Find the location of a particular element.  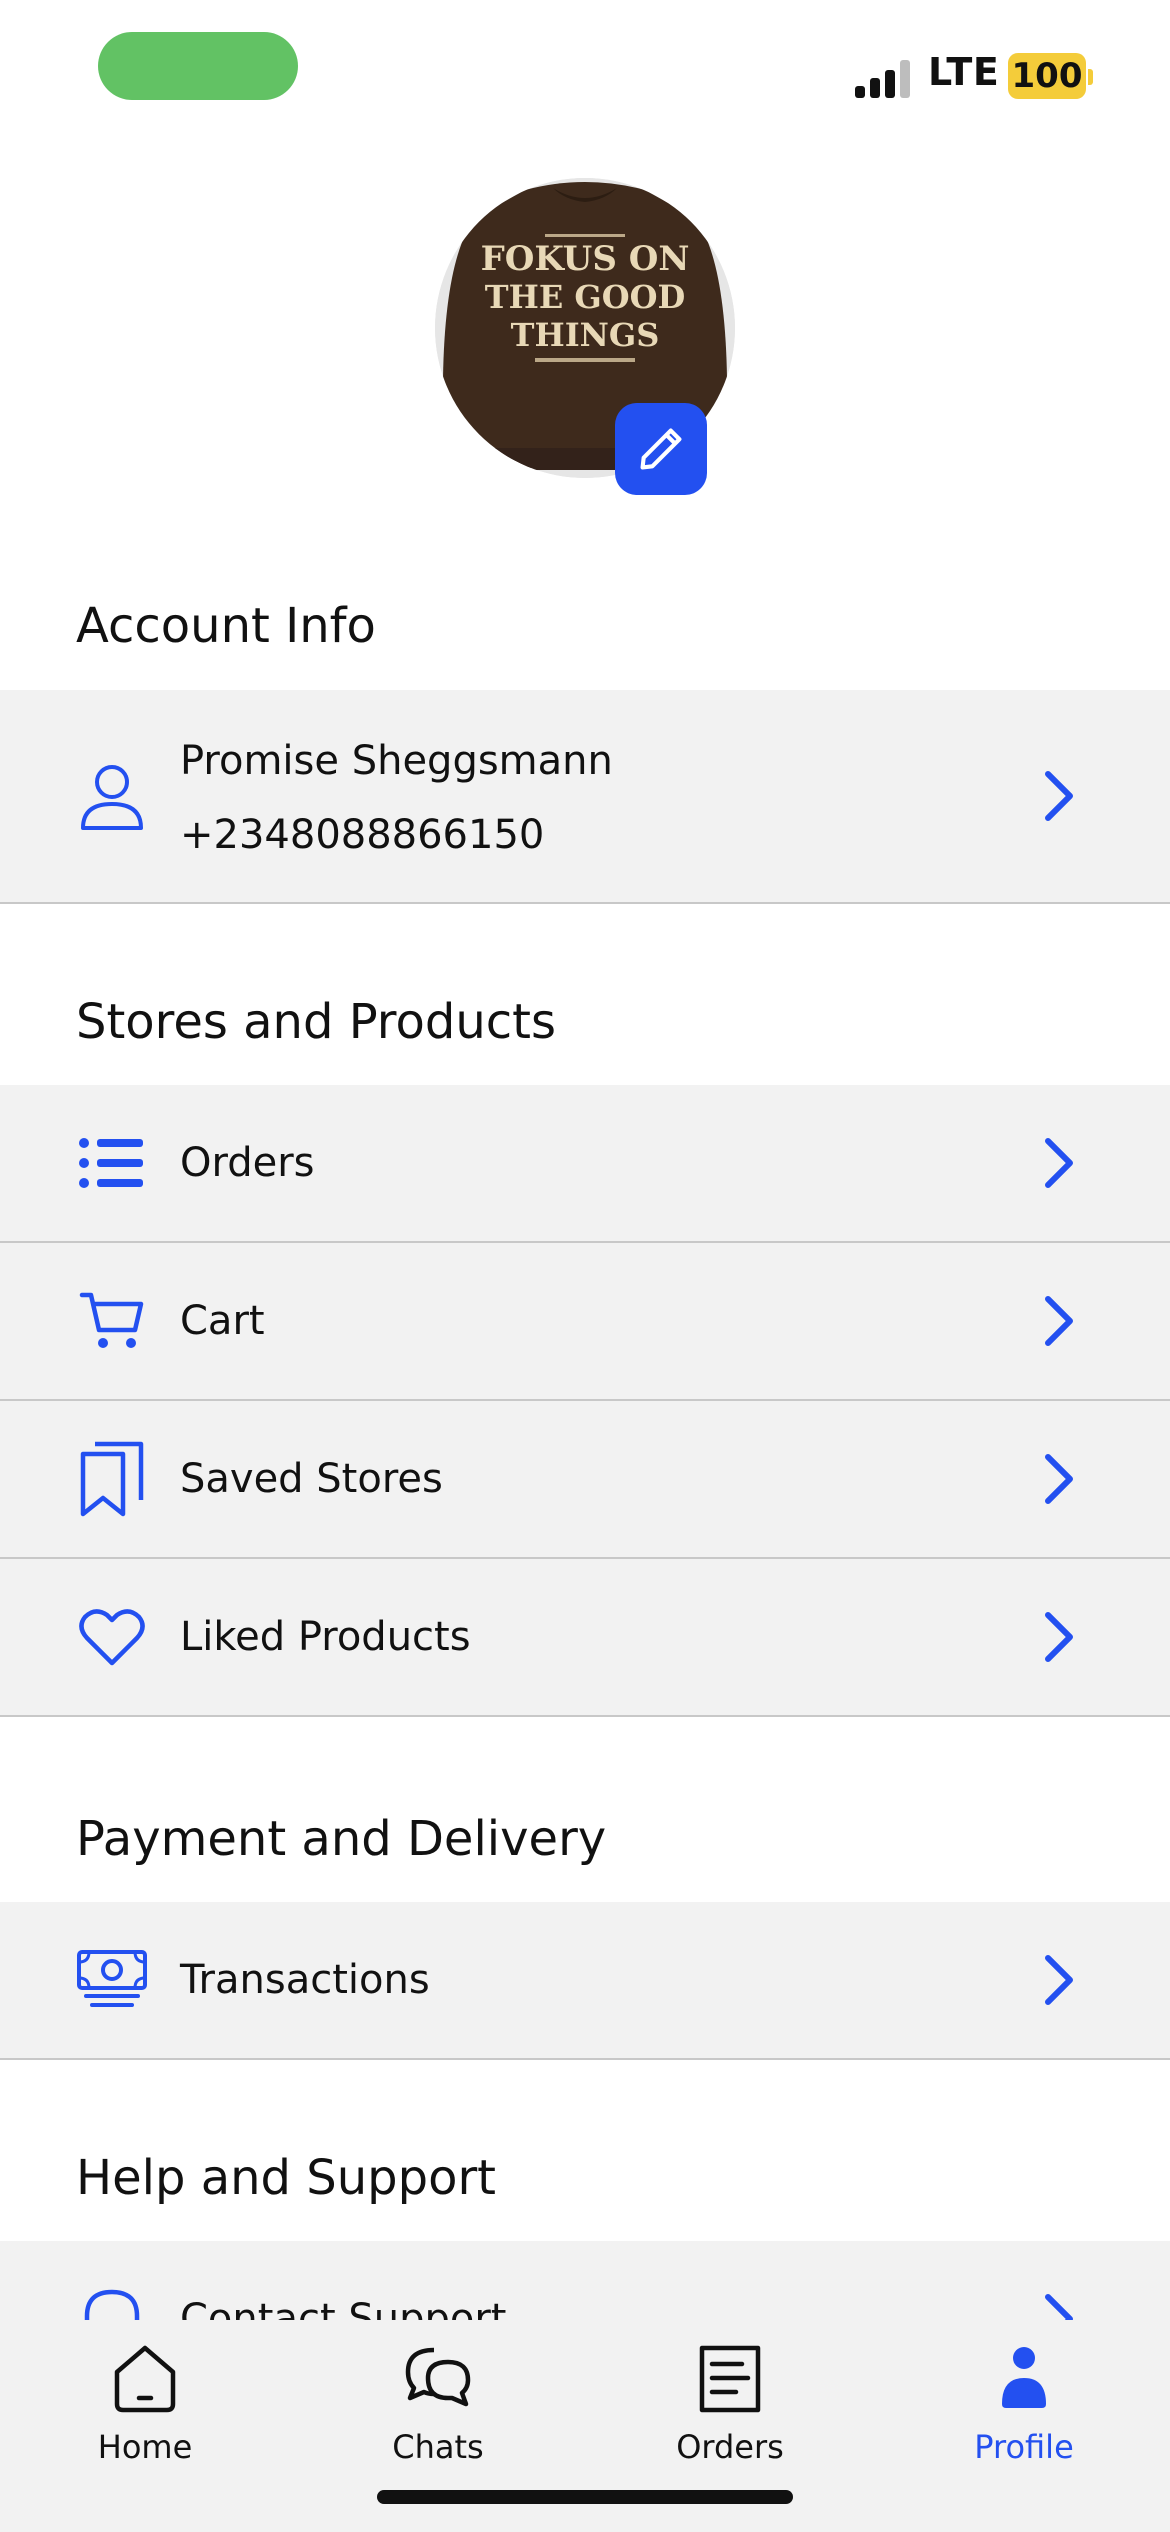

avatar-container: FOKUS ON THE GOOD THINGS is located at coordinates (585, 336).